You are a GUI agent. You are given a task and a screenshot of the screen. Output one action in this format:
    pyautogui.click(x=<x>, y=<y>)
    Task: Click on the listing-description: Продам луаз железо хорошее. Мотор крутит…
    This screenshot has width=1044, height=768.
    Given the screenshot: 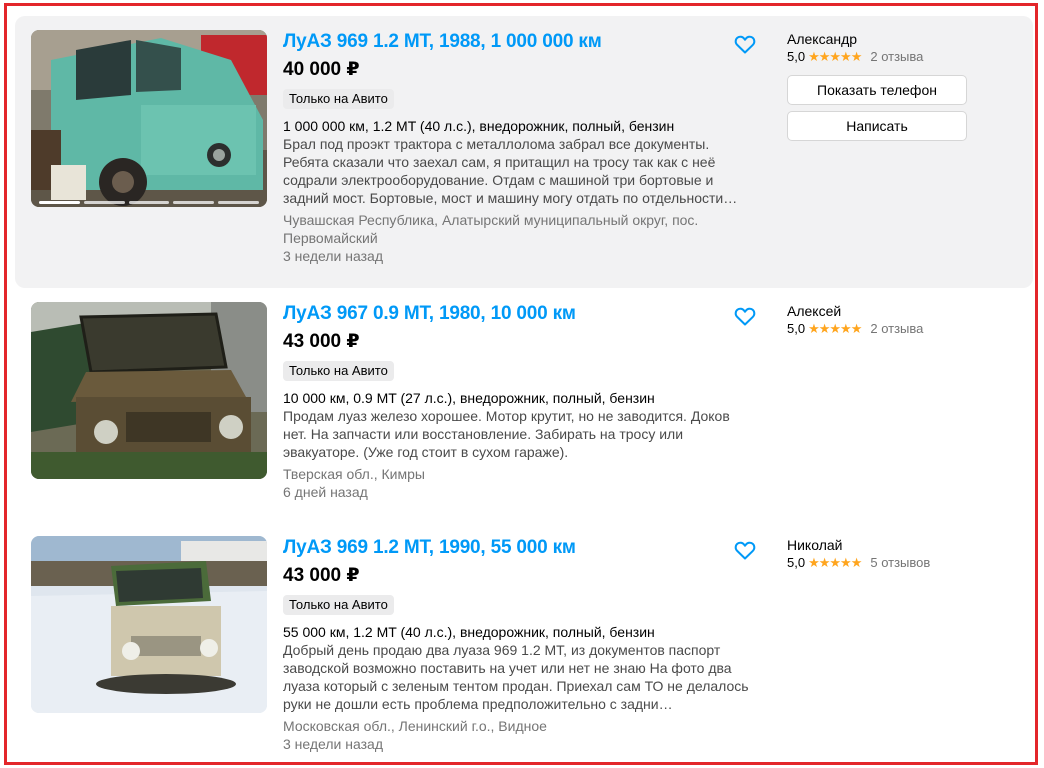 What is the action you would take?
    pyautogui.click(x=506, y=434)
    